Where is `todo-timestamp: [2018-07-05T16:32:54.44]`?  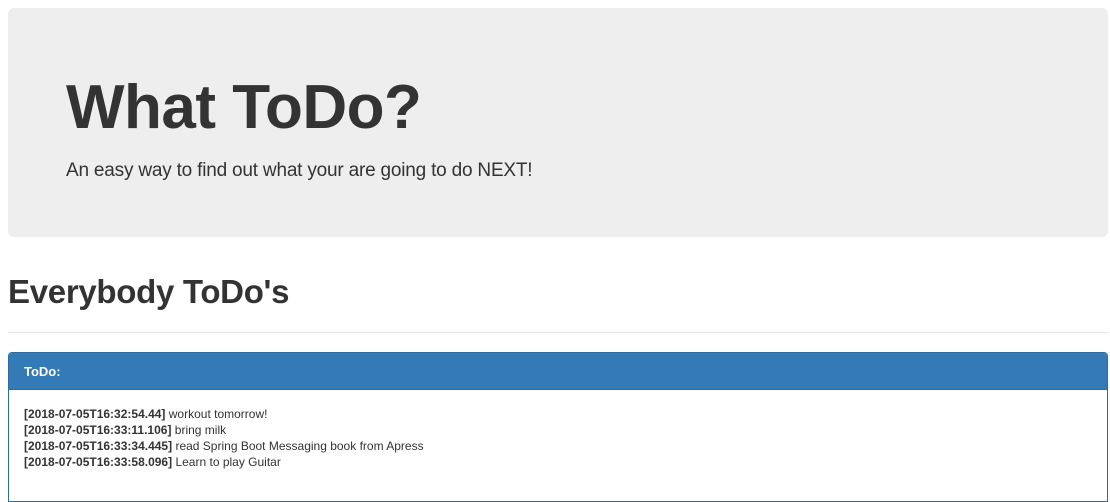
todo-timestamp: [2018-07-05T16:32:54.44] is located at coordinates (95, 414).